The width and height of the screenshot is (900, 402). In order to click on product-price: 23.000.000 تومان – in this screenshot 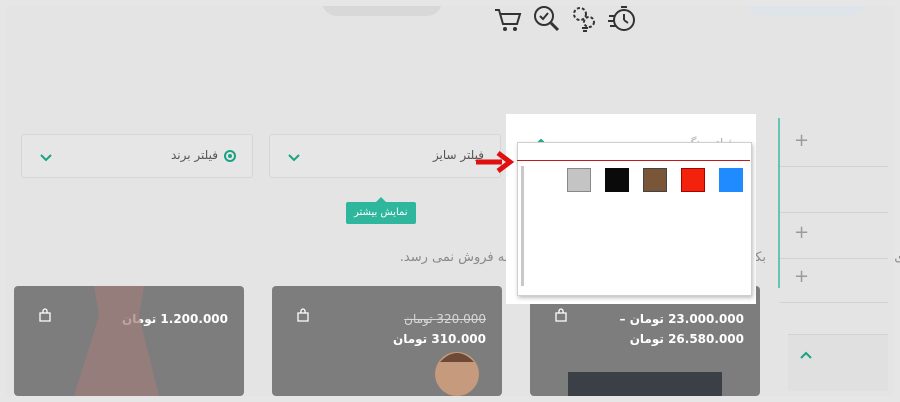, I will do `click(681, 319)`.